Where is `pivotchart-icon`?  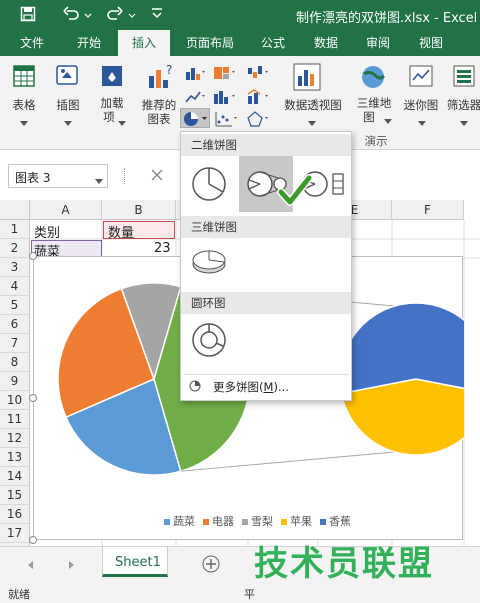 pivotchart-icon is located at coordinates (307, 77).